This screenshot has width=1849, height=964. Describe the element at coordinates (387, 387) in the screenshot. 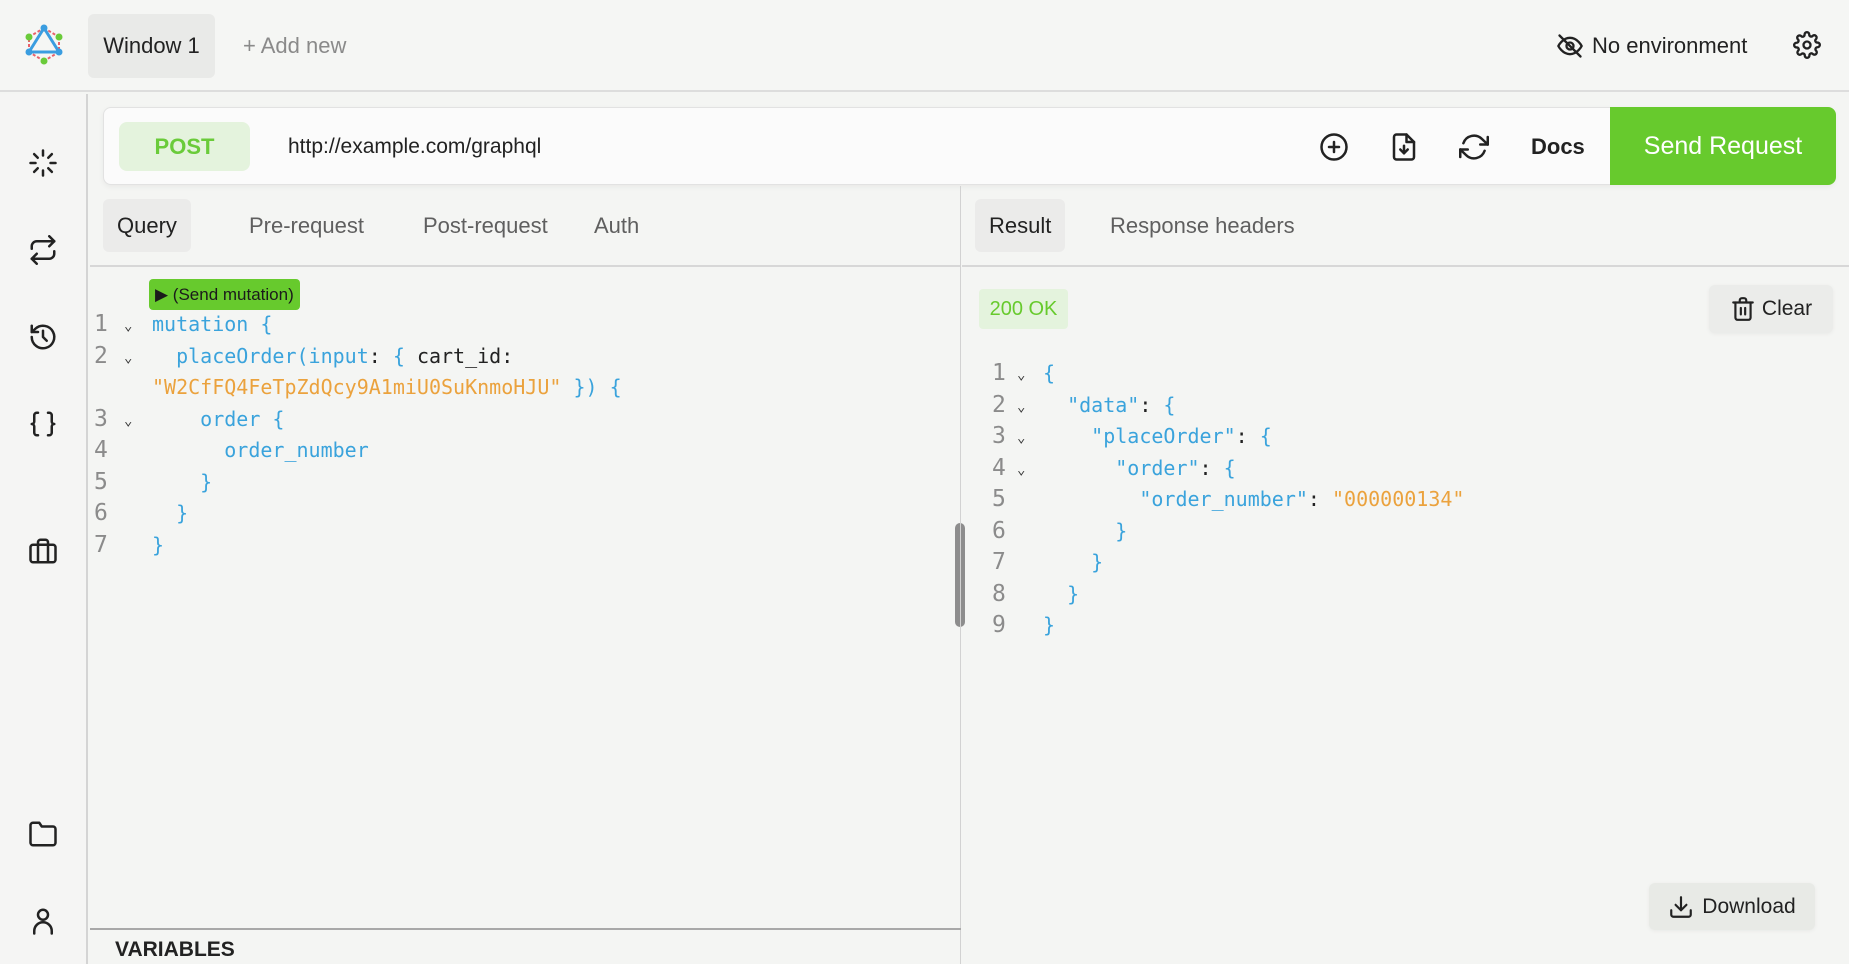

I see `code-text: "W2CfFQ4FeTpZdQcy9A1miU0SuKnmoHJU" }) {` at that location.